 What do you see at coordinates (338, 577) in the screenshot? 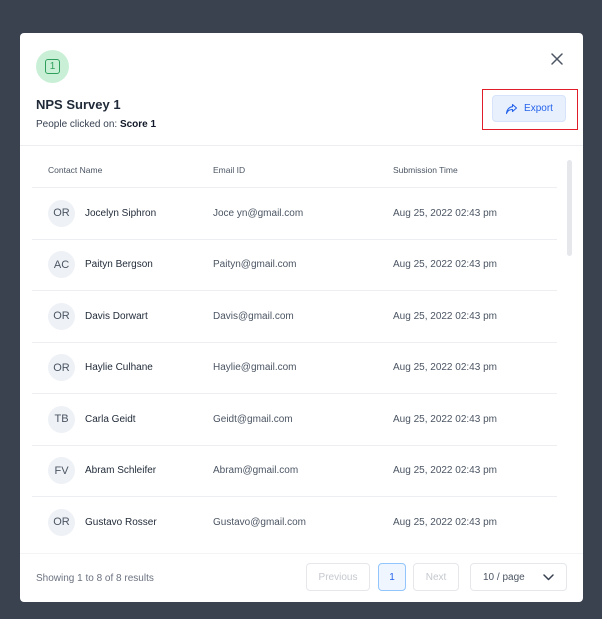
I see `previous-page-button: Previous` at bounding box center [338, 577].